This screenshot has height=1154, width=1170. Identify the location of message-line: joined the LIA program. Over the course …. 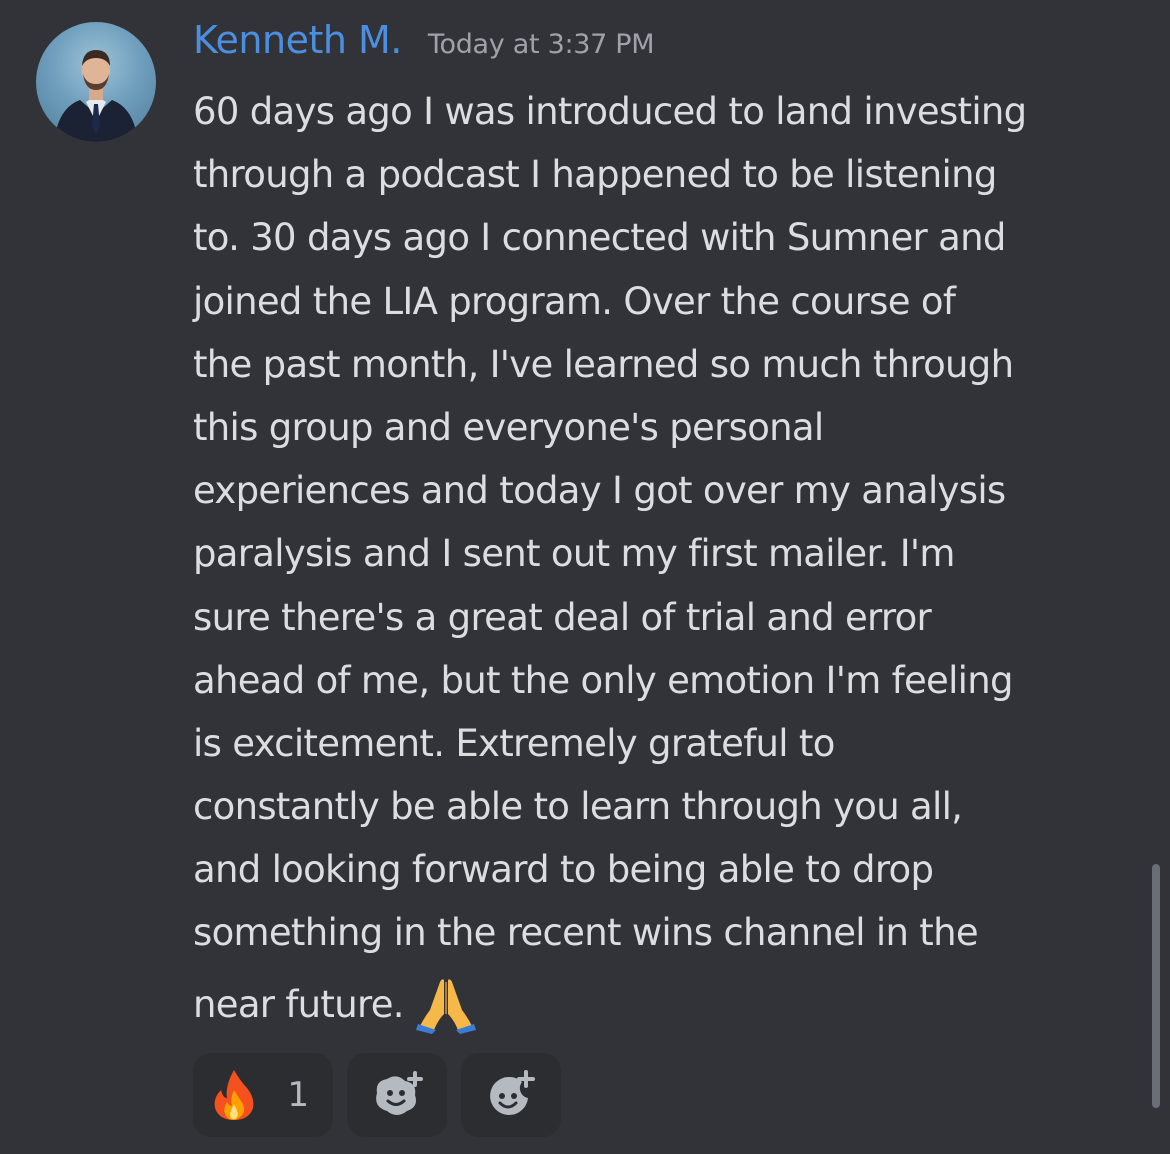
(574, 301).